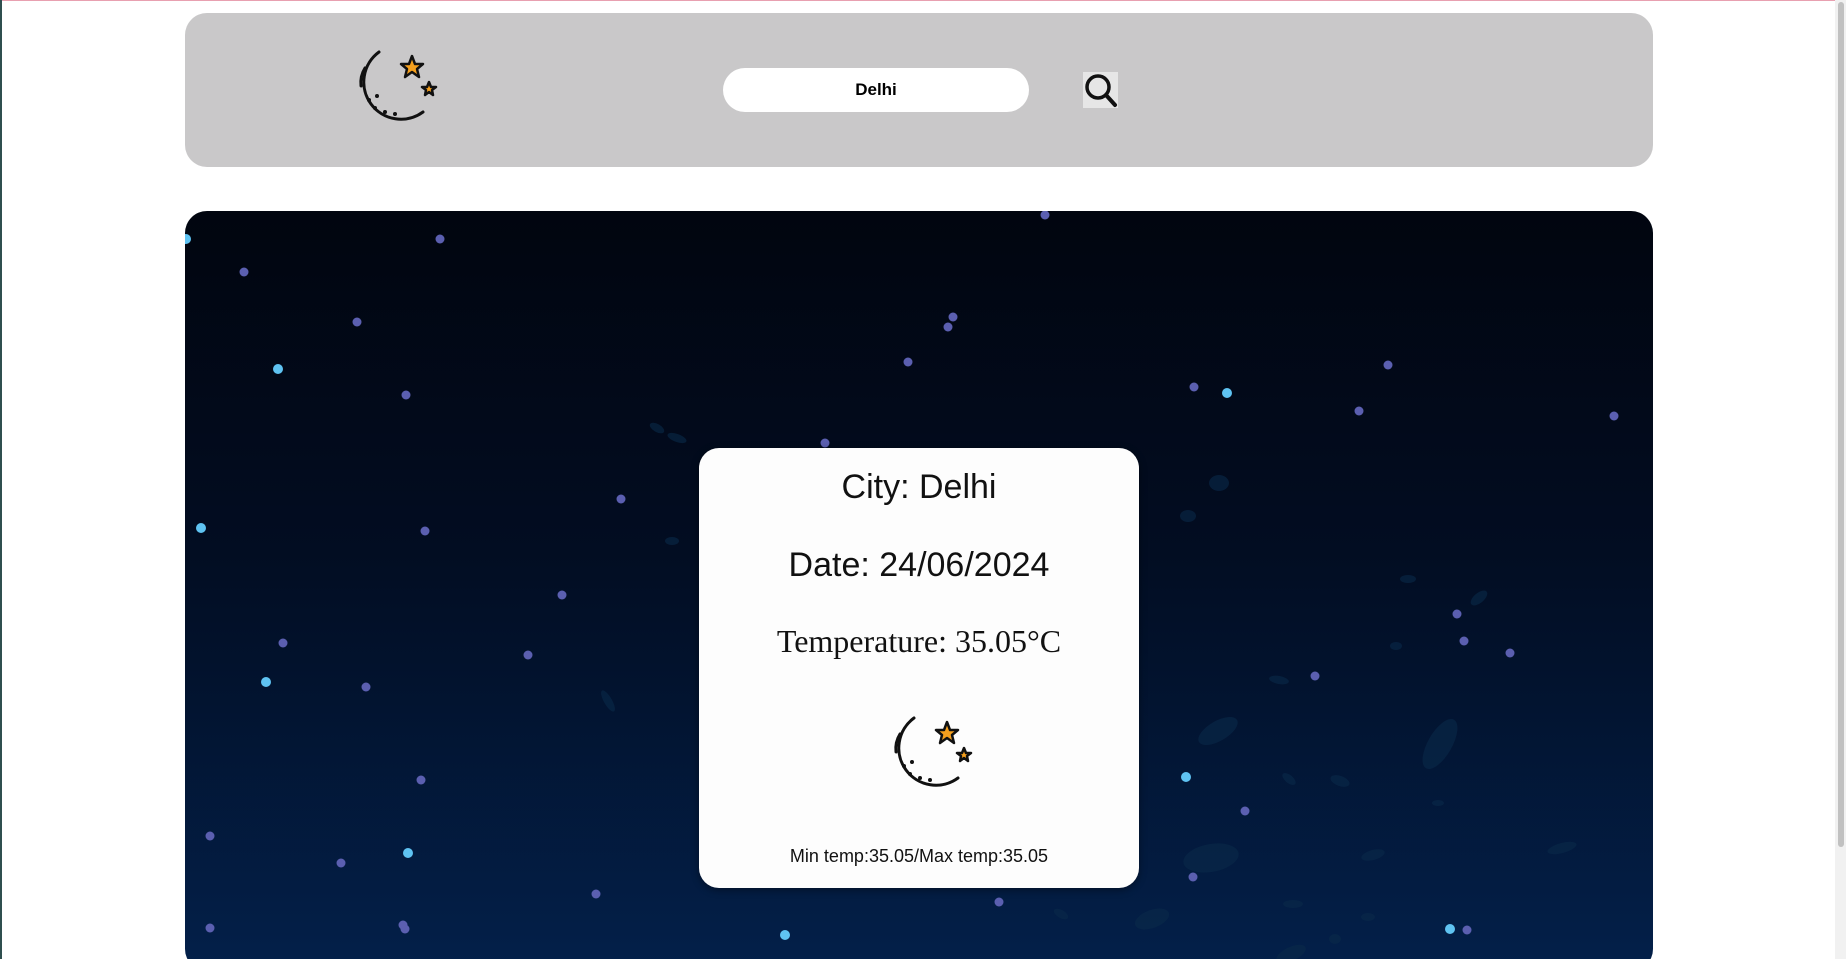 This screenshot has height=959, width=1846. I want to click on date-label: Date: 24/06/2024, so click(919, 565).